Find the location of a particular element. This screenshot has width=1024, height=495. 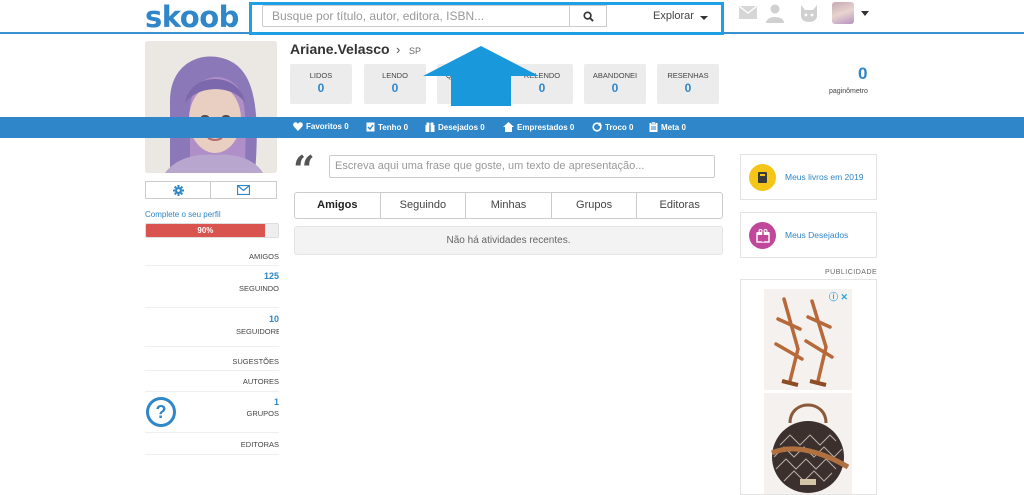

shelf-label: Favoritos 0 is located at coordinates (327, 126).